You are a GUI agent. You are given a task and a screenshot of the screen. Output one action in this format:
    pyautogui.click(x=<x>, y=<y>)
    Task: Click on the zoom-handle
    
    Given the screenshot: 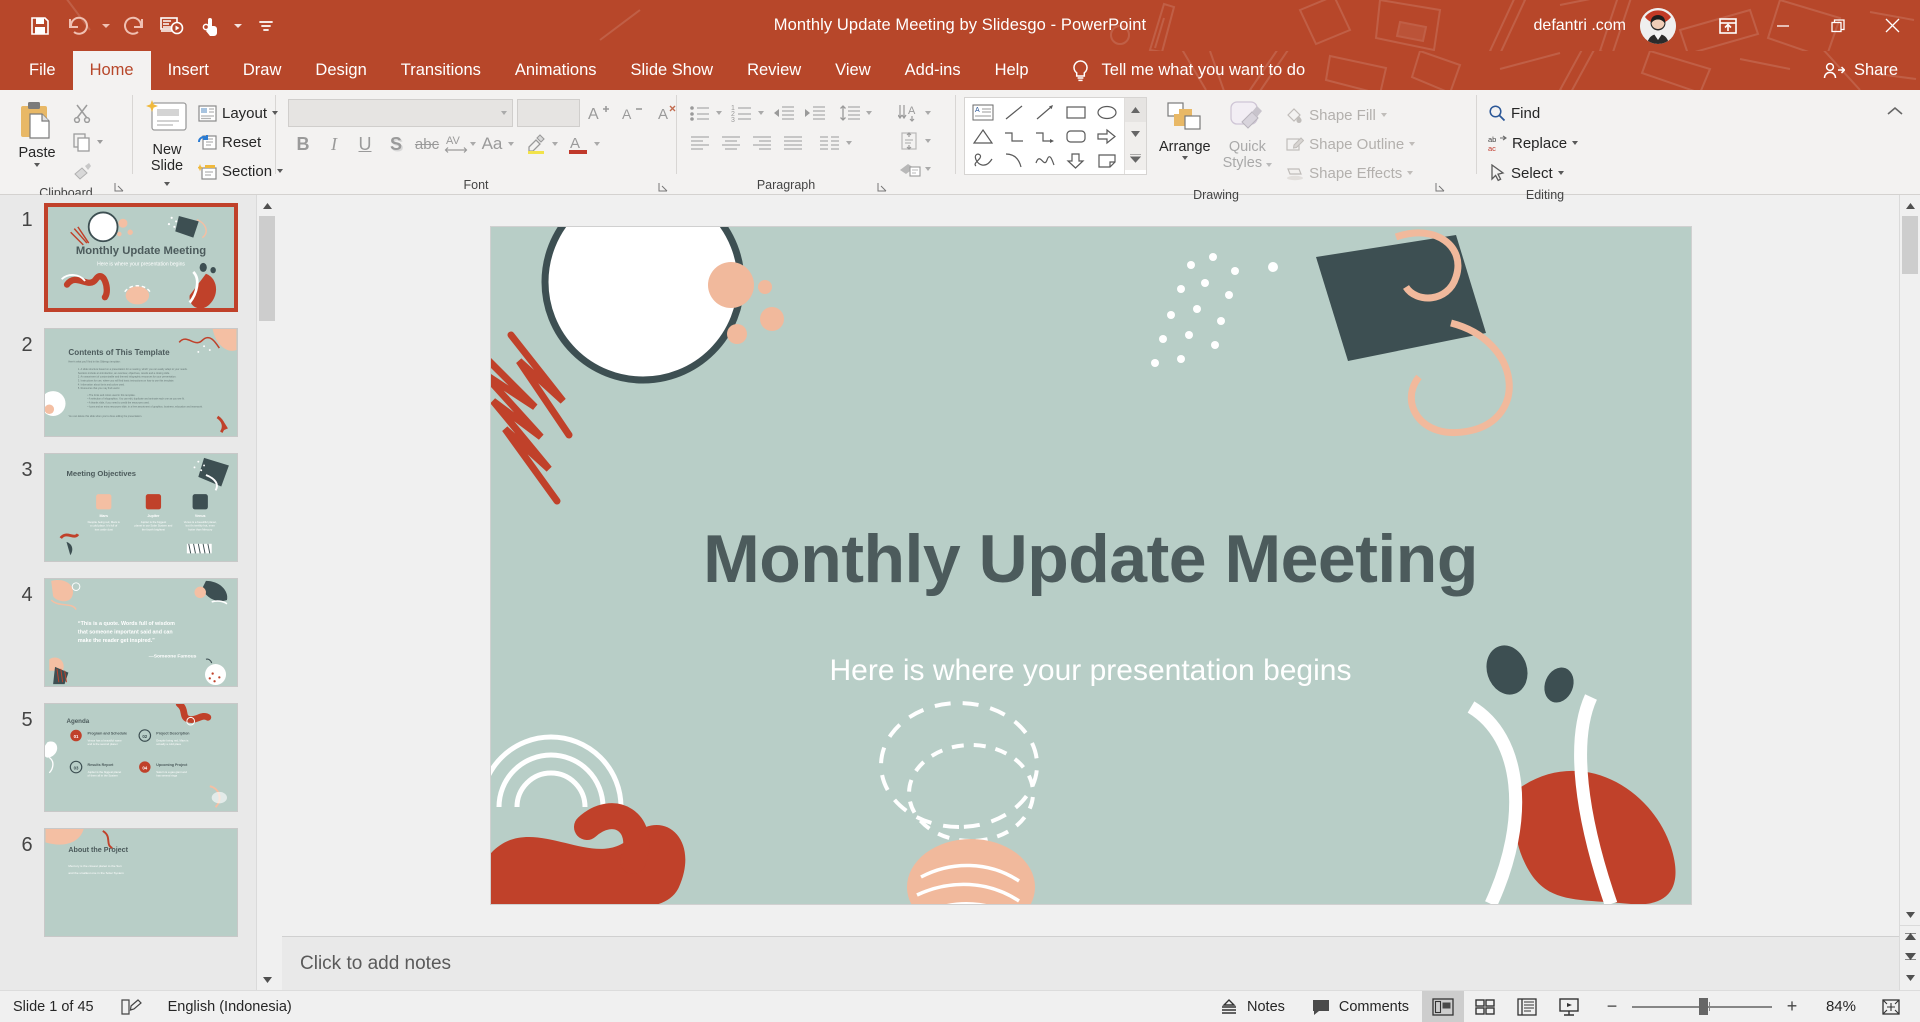 What is the action you would take?
    pyautogui.click(x=1704, y=1006)
    